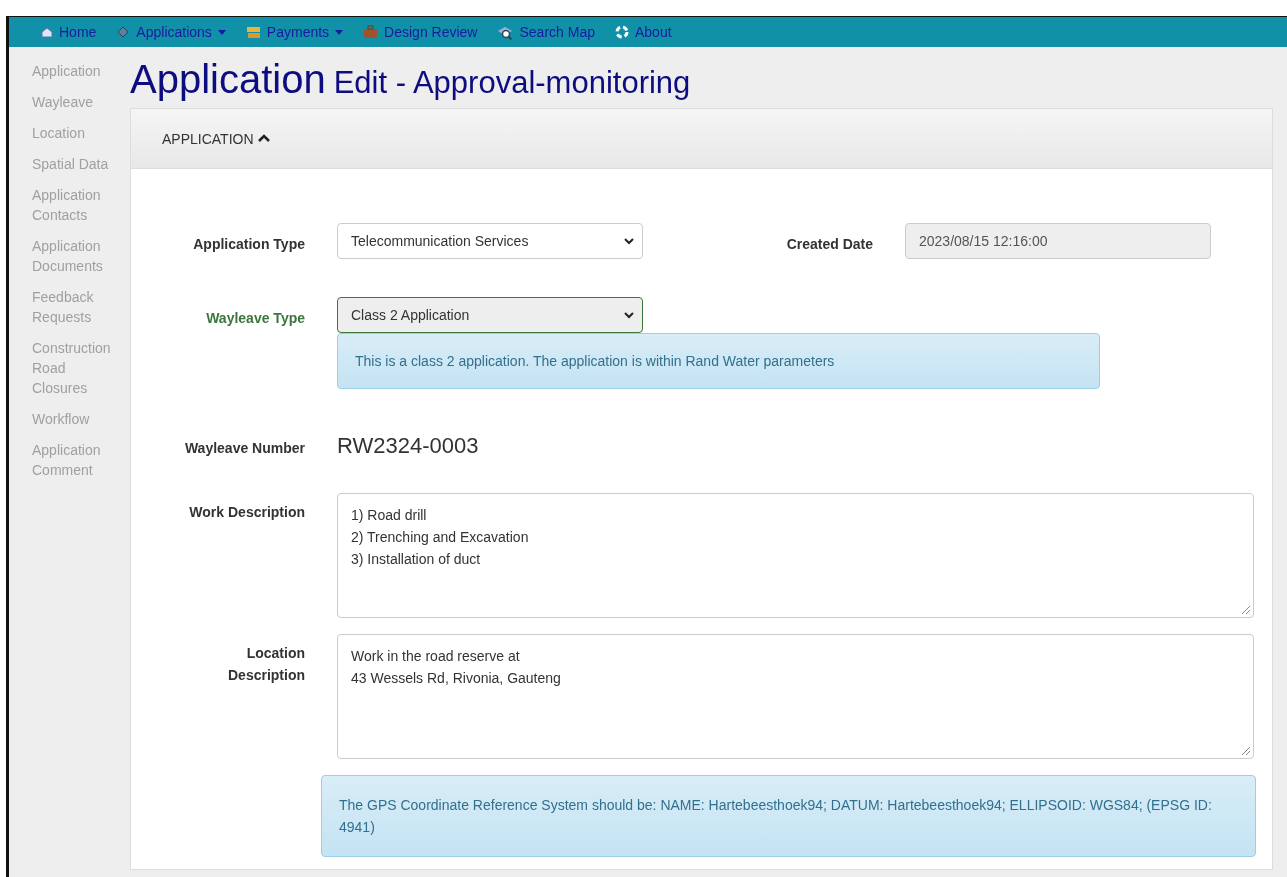 Image resolution: width=1287 pixels, height=877 pixels. Describe the element at coordinates (255, 318) in the screenshot. I see `field-label: Wayleave Type` at that location.